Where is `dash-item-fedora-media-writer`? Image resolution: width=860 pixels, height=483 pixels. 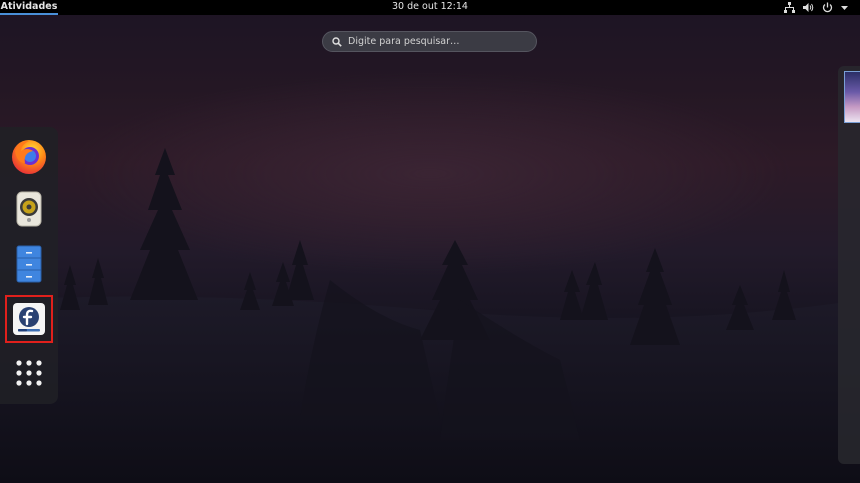 dash-item-fedora-media-writer is located at coordinates (29, 319).